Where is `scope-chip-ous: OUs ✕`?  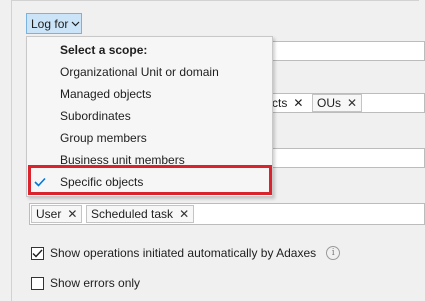 scope-chip-ous: OUs ✕ is located at coordinates (337, 103).